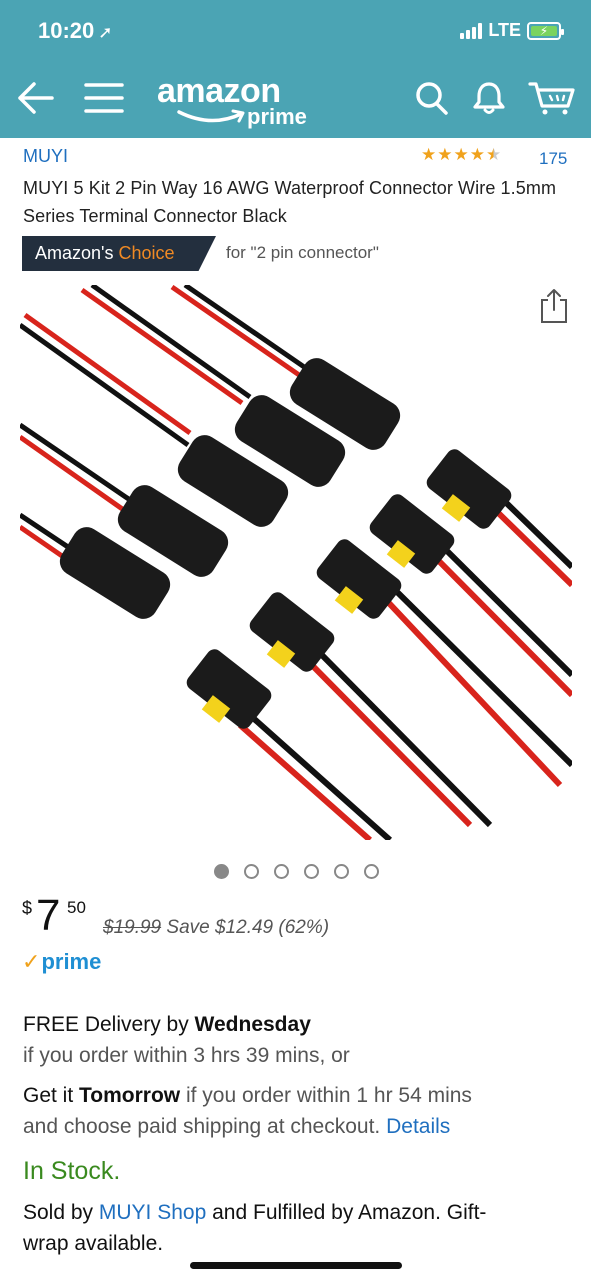  Describe the element at coordinates (296, 871) in the screenshot. I see `image-carousel-dots` at that location.